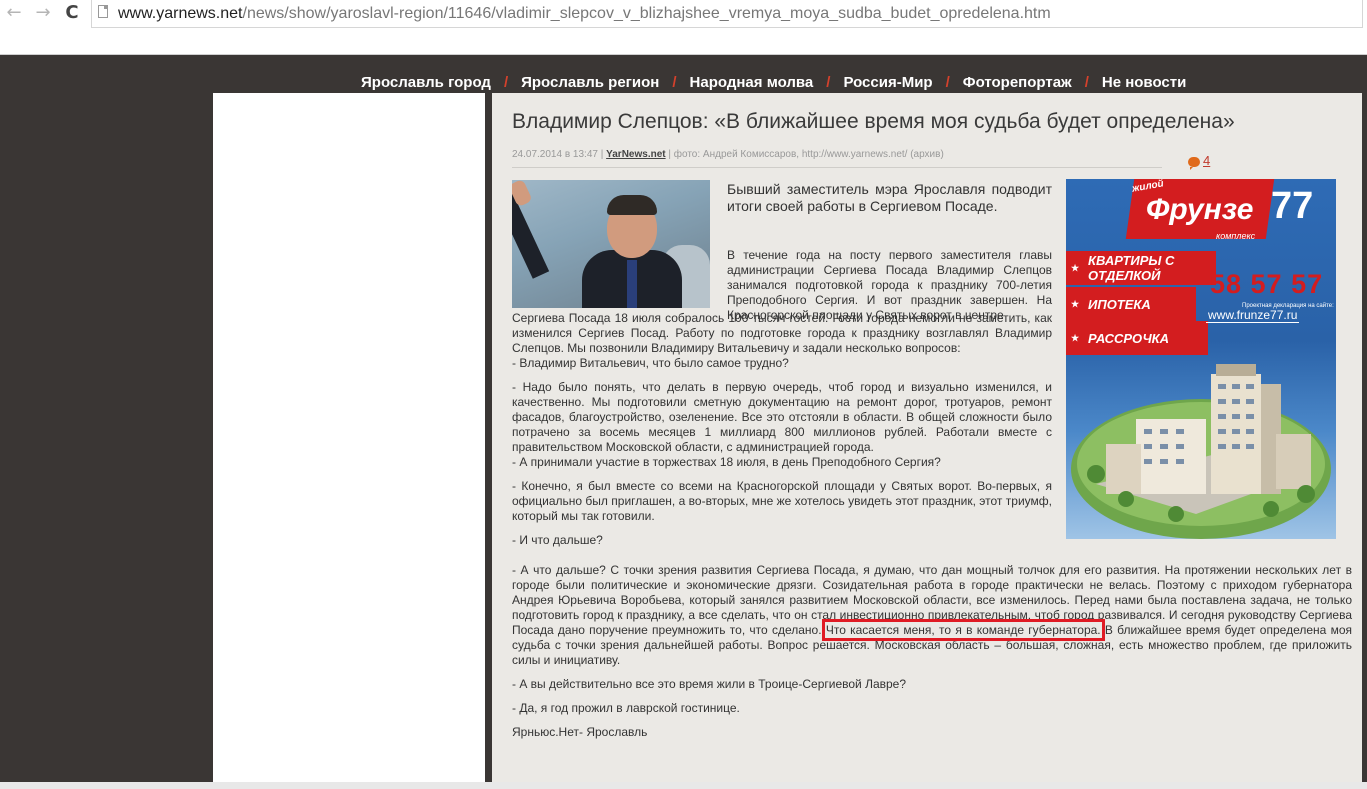 The image size is (1367, 789). I want to click on answer-4: - Да, я год прожил в лаврской гостинице., so click(626, 708).